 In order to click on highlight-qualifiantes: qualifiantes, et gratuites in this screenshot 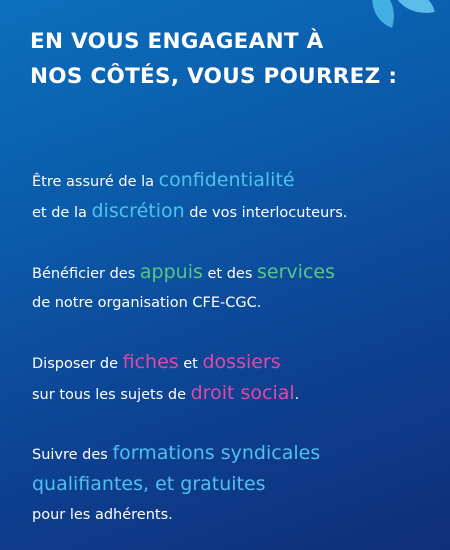, I will do `click(149, 484)`.